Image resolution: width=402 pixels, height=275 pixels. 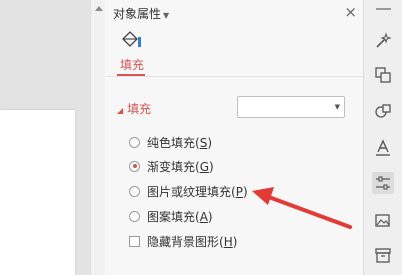 I want to click on annotation-arrow-icon, so click(x=301, y=208).